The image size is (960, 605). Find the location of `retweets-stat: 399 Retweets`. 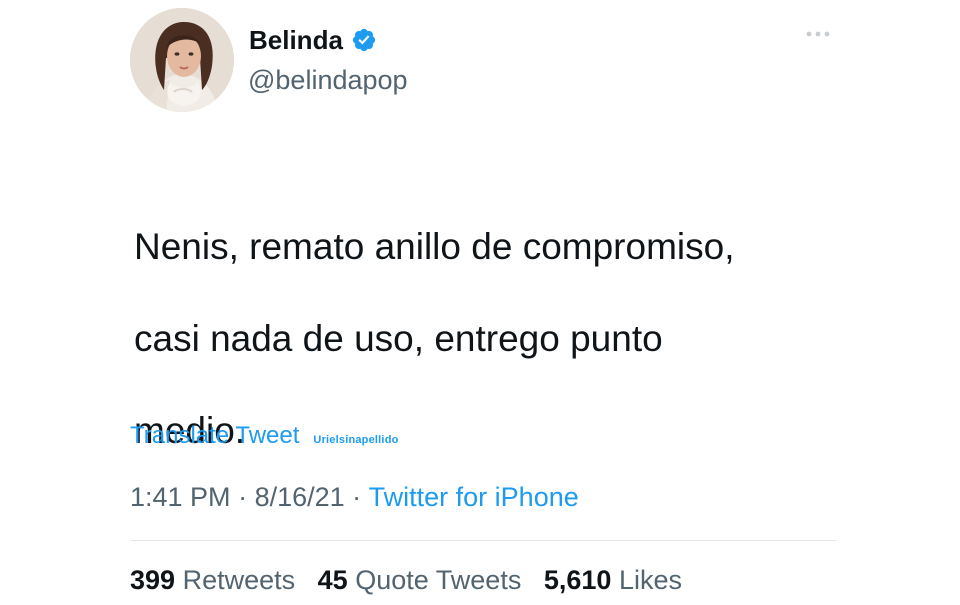

retweets-stat: 399 Retweets is located at coordinates (212, 580).